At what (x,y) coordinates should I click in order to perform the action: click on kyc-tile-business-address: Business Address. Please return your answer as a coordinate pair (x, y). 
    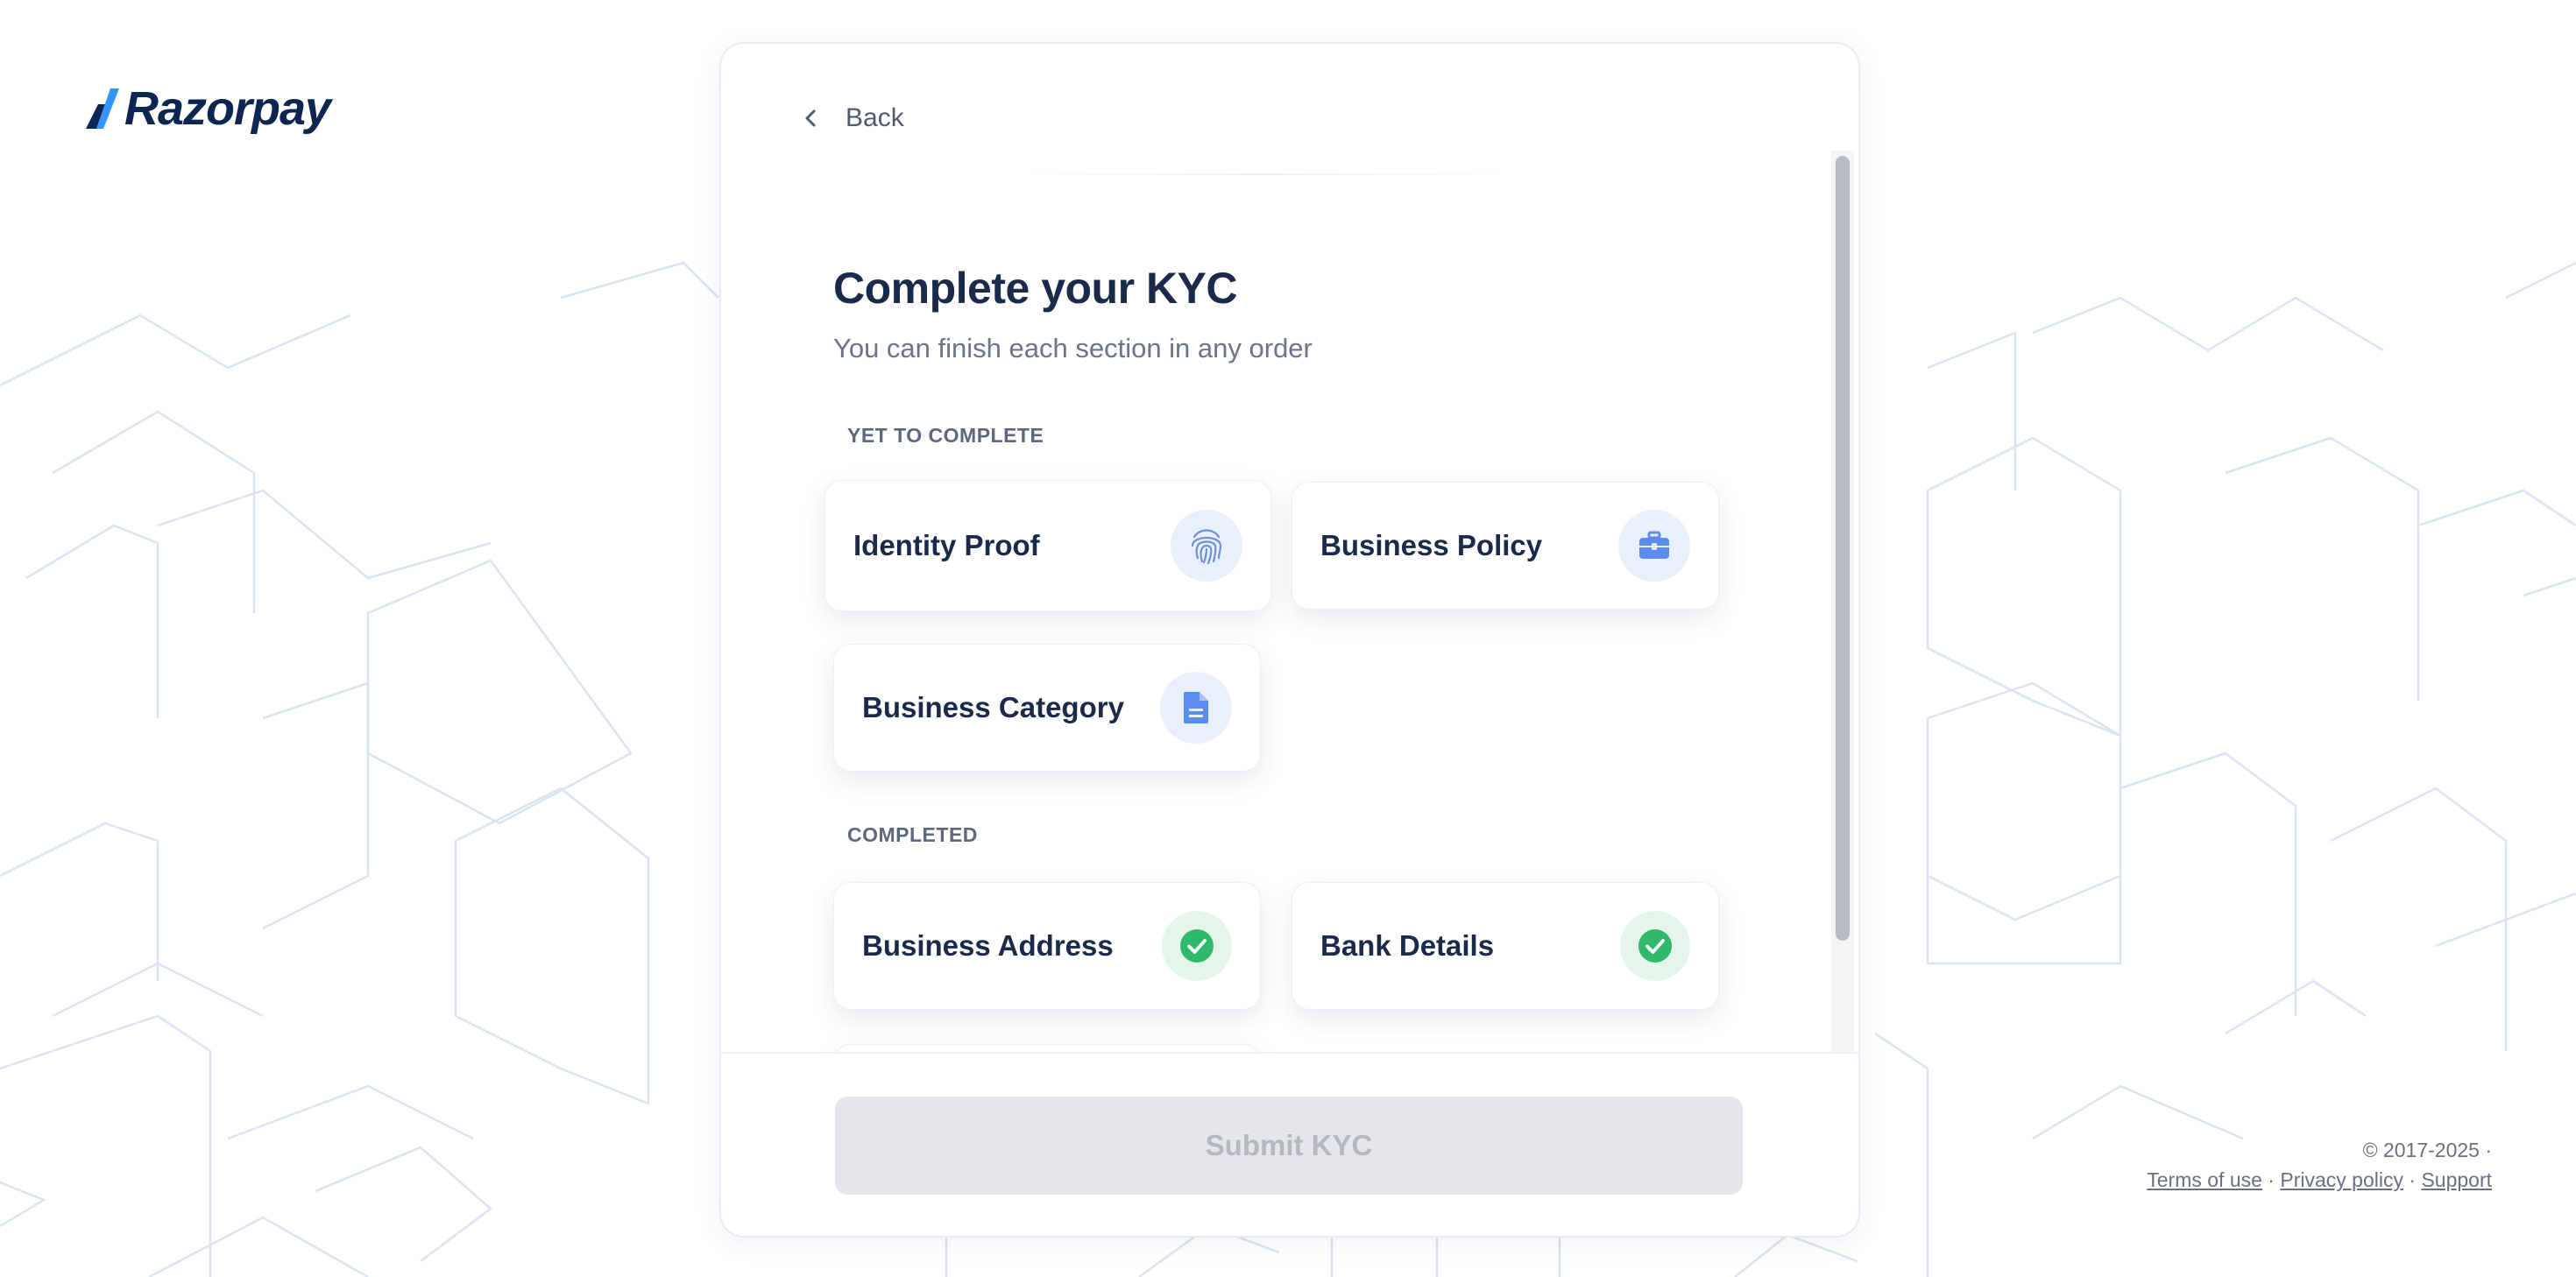
    Looking at the image, I should click on (1047, 946).